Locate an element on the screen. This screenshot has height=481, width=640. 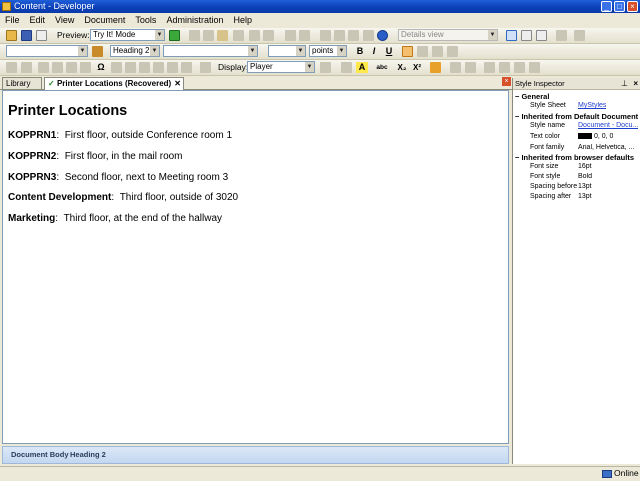
frame-icon is located at coordinates (205, 67).